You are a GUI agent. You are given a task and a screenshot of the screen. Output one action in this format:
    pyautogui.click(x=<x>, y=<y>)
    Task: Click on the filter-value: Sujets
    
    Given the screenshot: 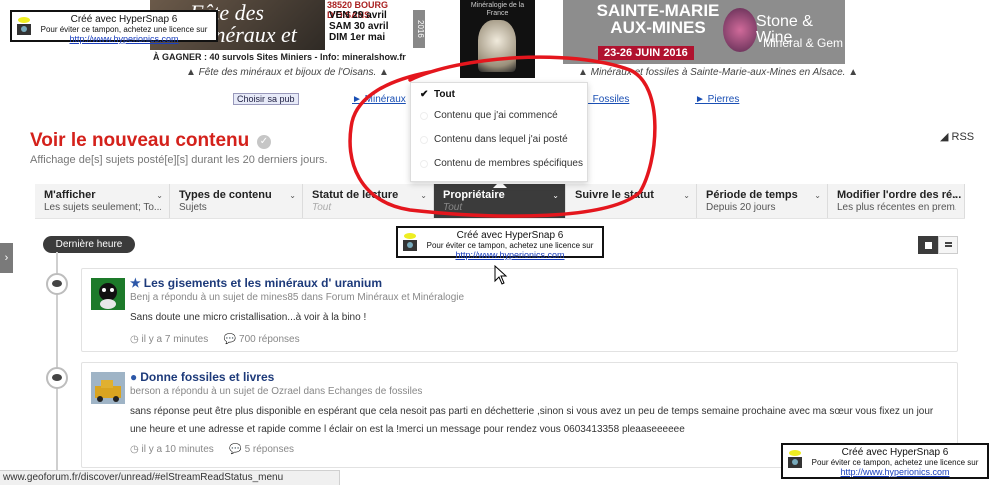 What is the action you would take?
    pyautogui.click(x=193, y=207)
    